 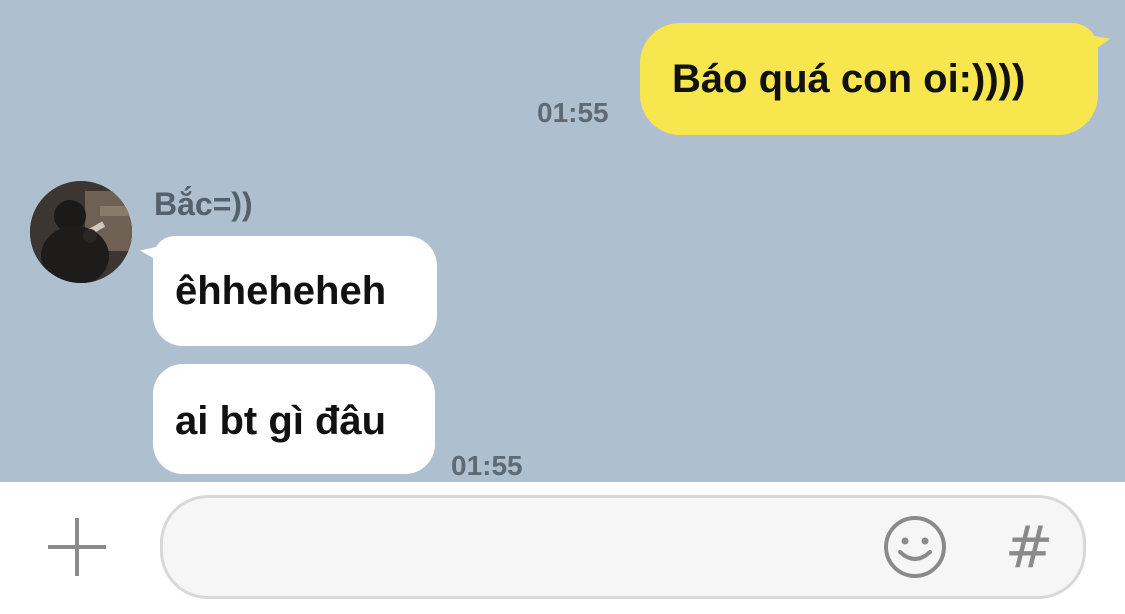 What do you see at coordinates (573, 112) in the screenshot?
I see `outgoing-timestamp: 01:55` at bounding box center [573, 112].